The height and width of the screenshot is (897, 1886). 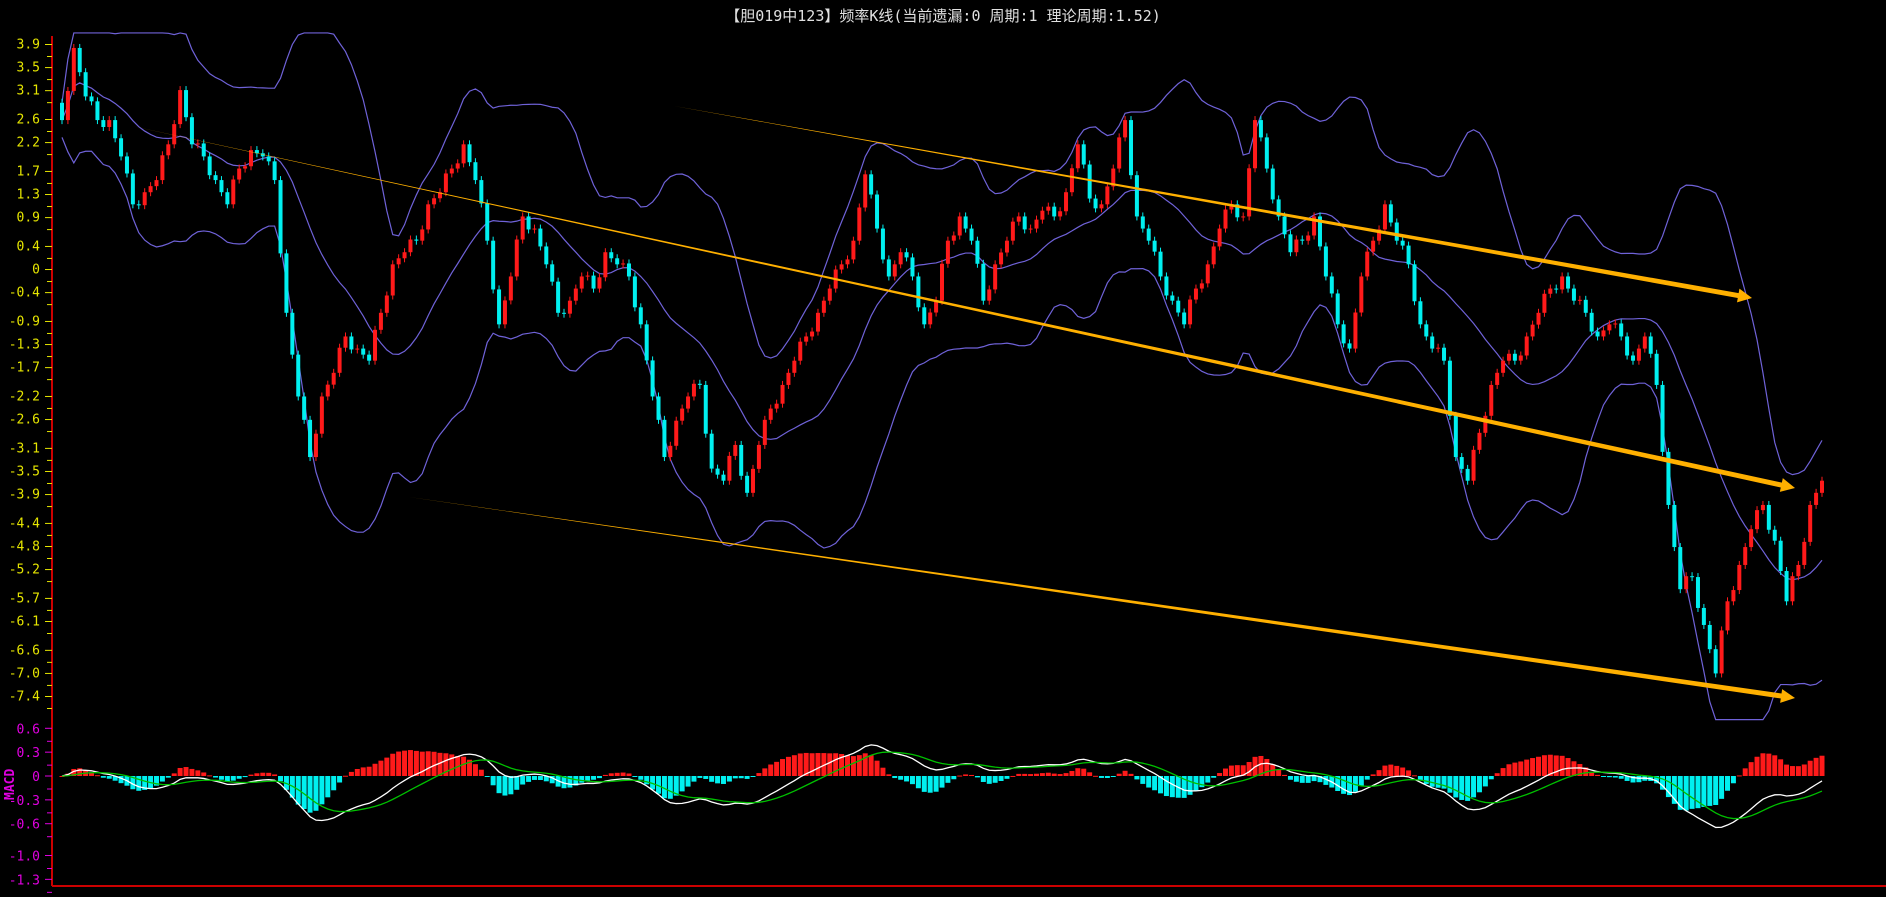 I want to click on y-tick-label: -2.2, so click(x=24, y=396).